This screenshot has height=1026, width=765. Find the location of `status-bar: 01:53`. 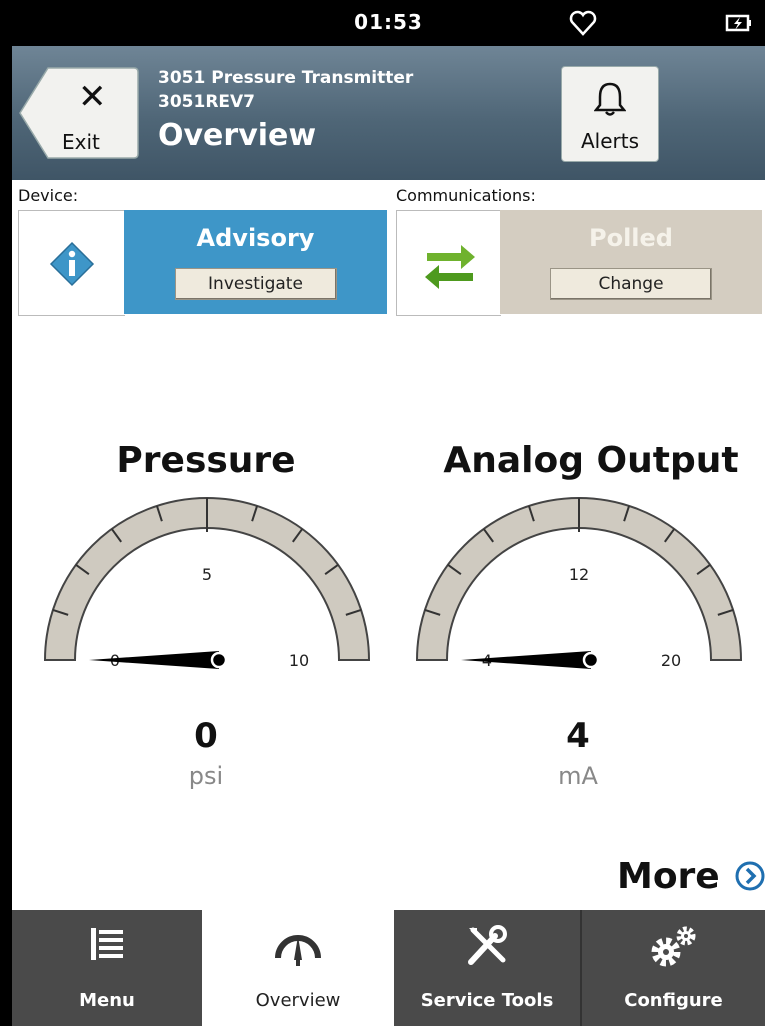

status-bar: 01:53 is located at coordinates (388, 23).